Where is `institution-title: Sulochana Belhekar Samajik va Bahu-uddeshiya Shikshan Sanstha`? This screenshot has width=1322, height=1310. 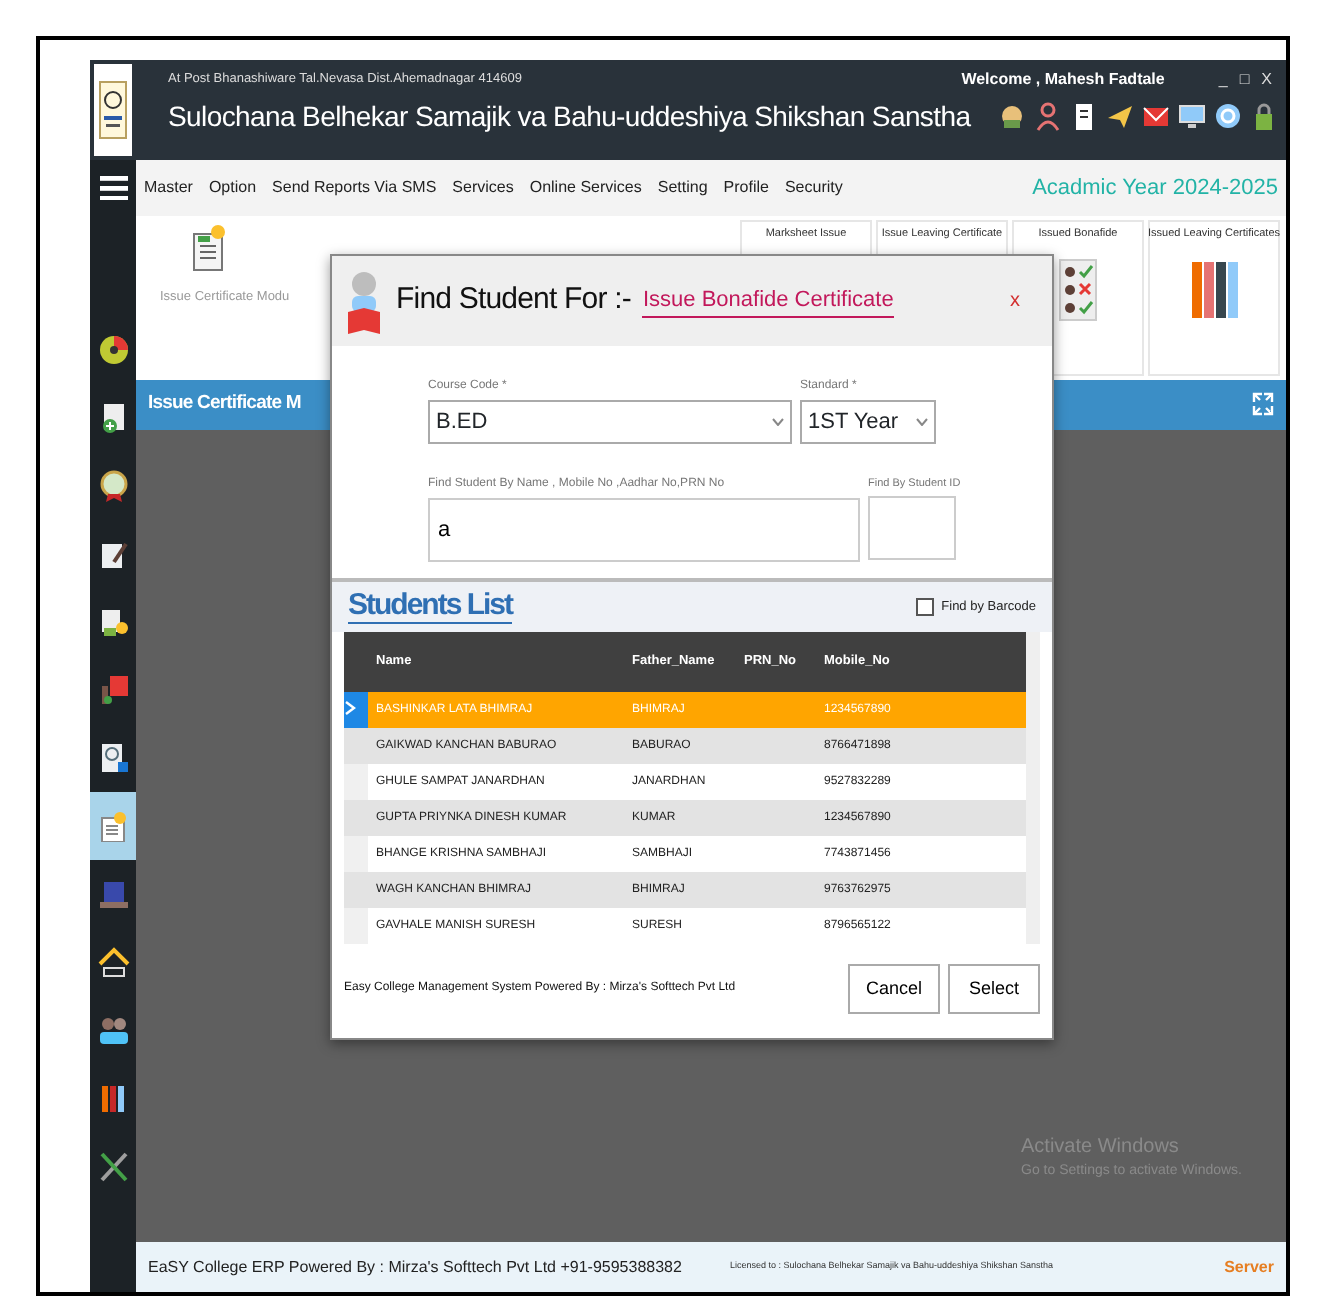 institution-title: Sulochana Belhekar Samajik va Bahu-uddeshiya Shikshan Sanstha is located at coordinates (569, 117).